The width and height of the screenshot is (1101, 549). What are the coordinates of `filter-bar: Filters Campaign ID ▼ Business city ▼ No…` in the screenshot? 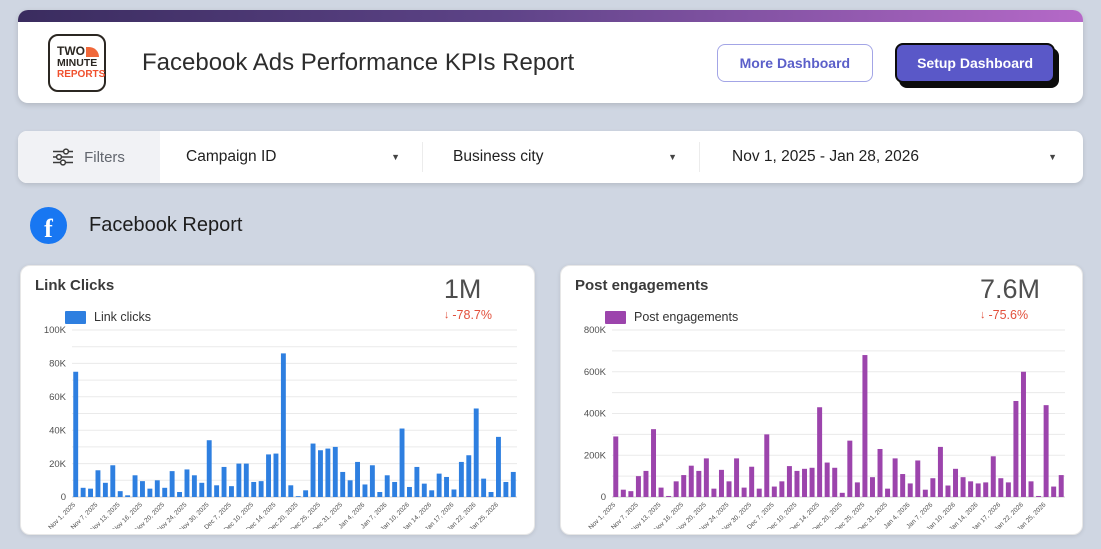 It's located at (550, 157).